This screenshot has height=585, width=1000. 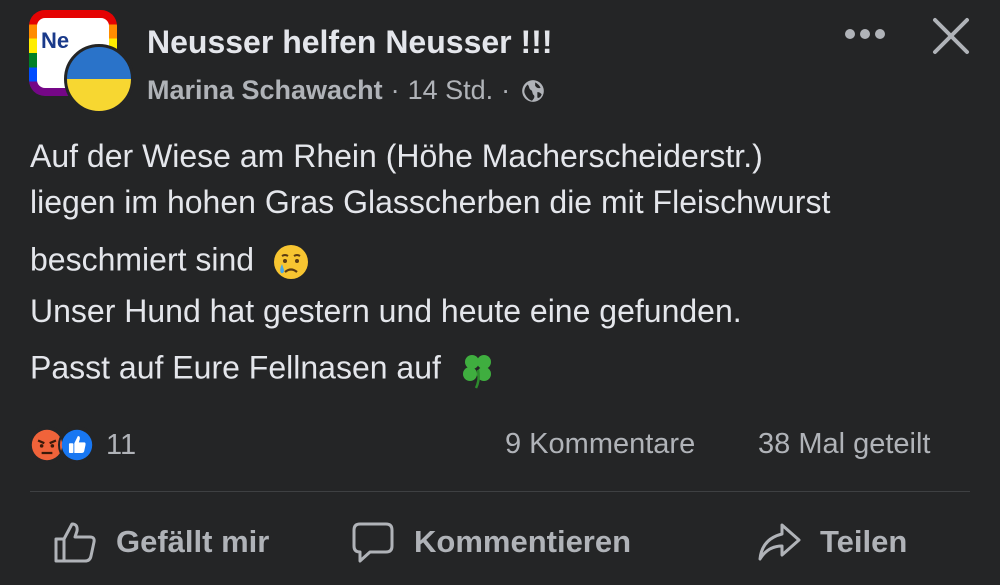 What do you see at coordinates (75, 542) in the screenshot?
I see `thumbs-up-icon` at bounding box center [75, 542].